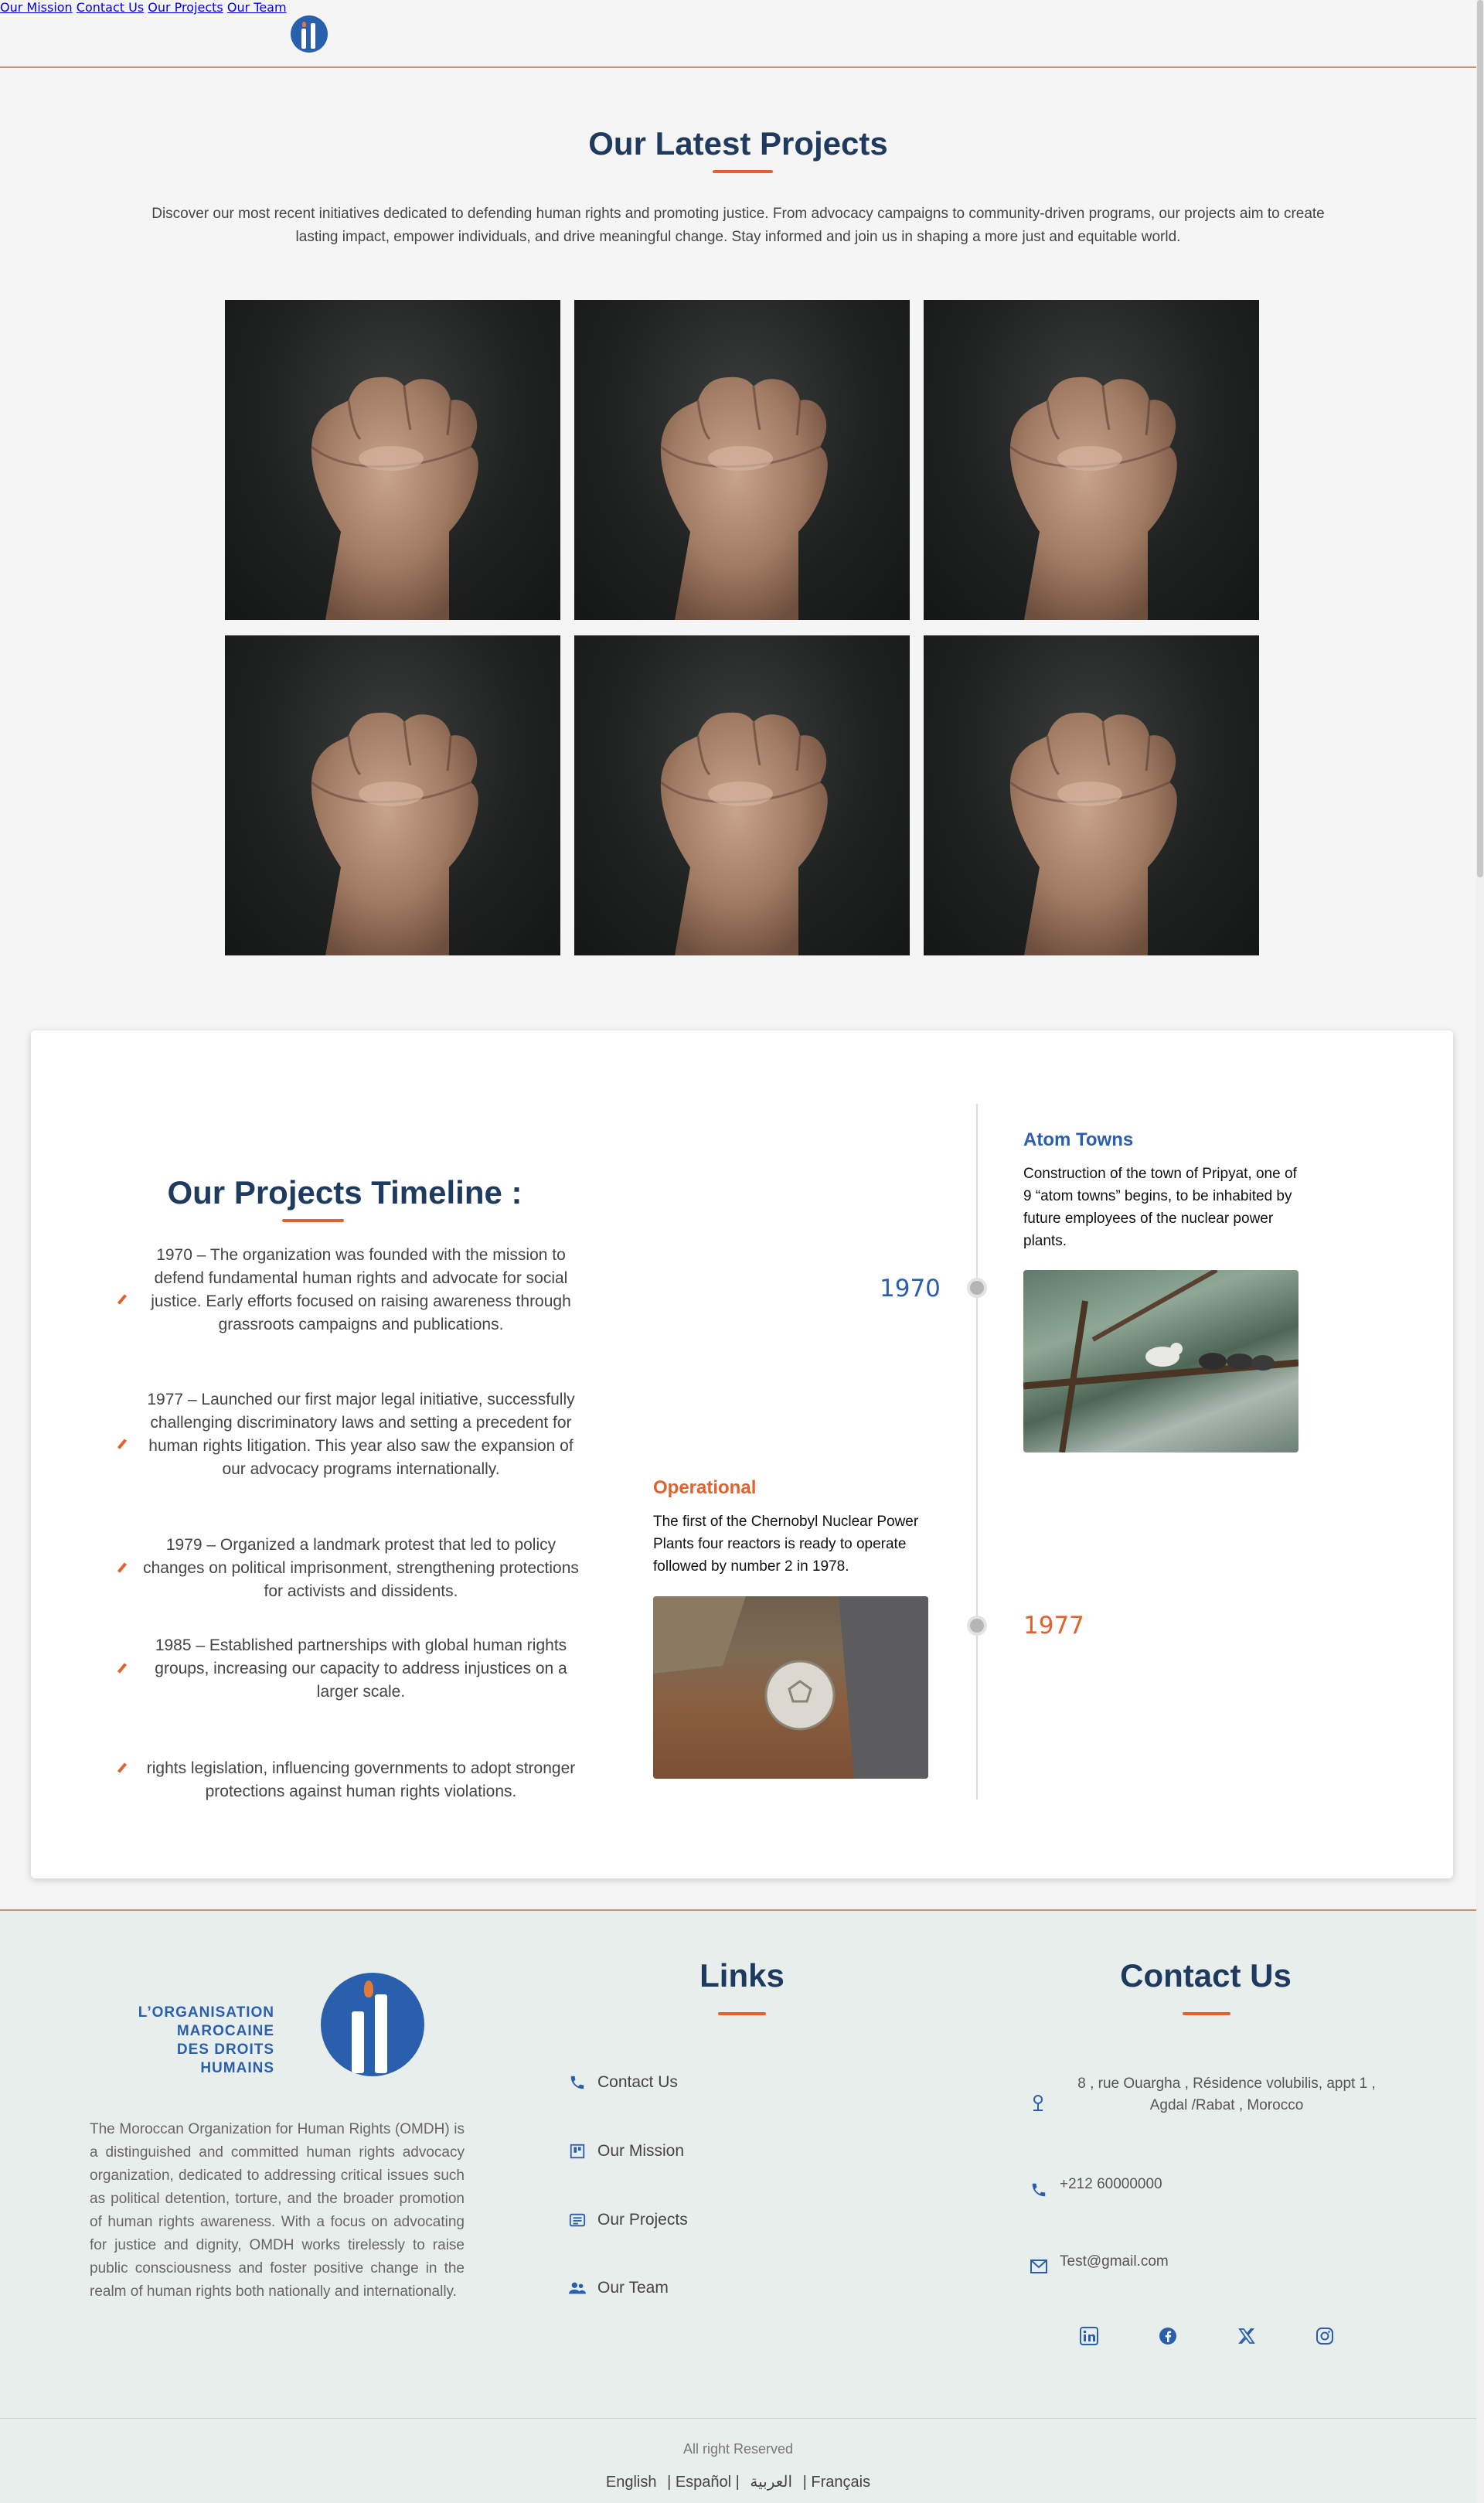  I want to click on email-row: Test@gmail.com, so click(1099, 2264).